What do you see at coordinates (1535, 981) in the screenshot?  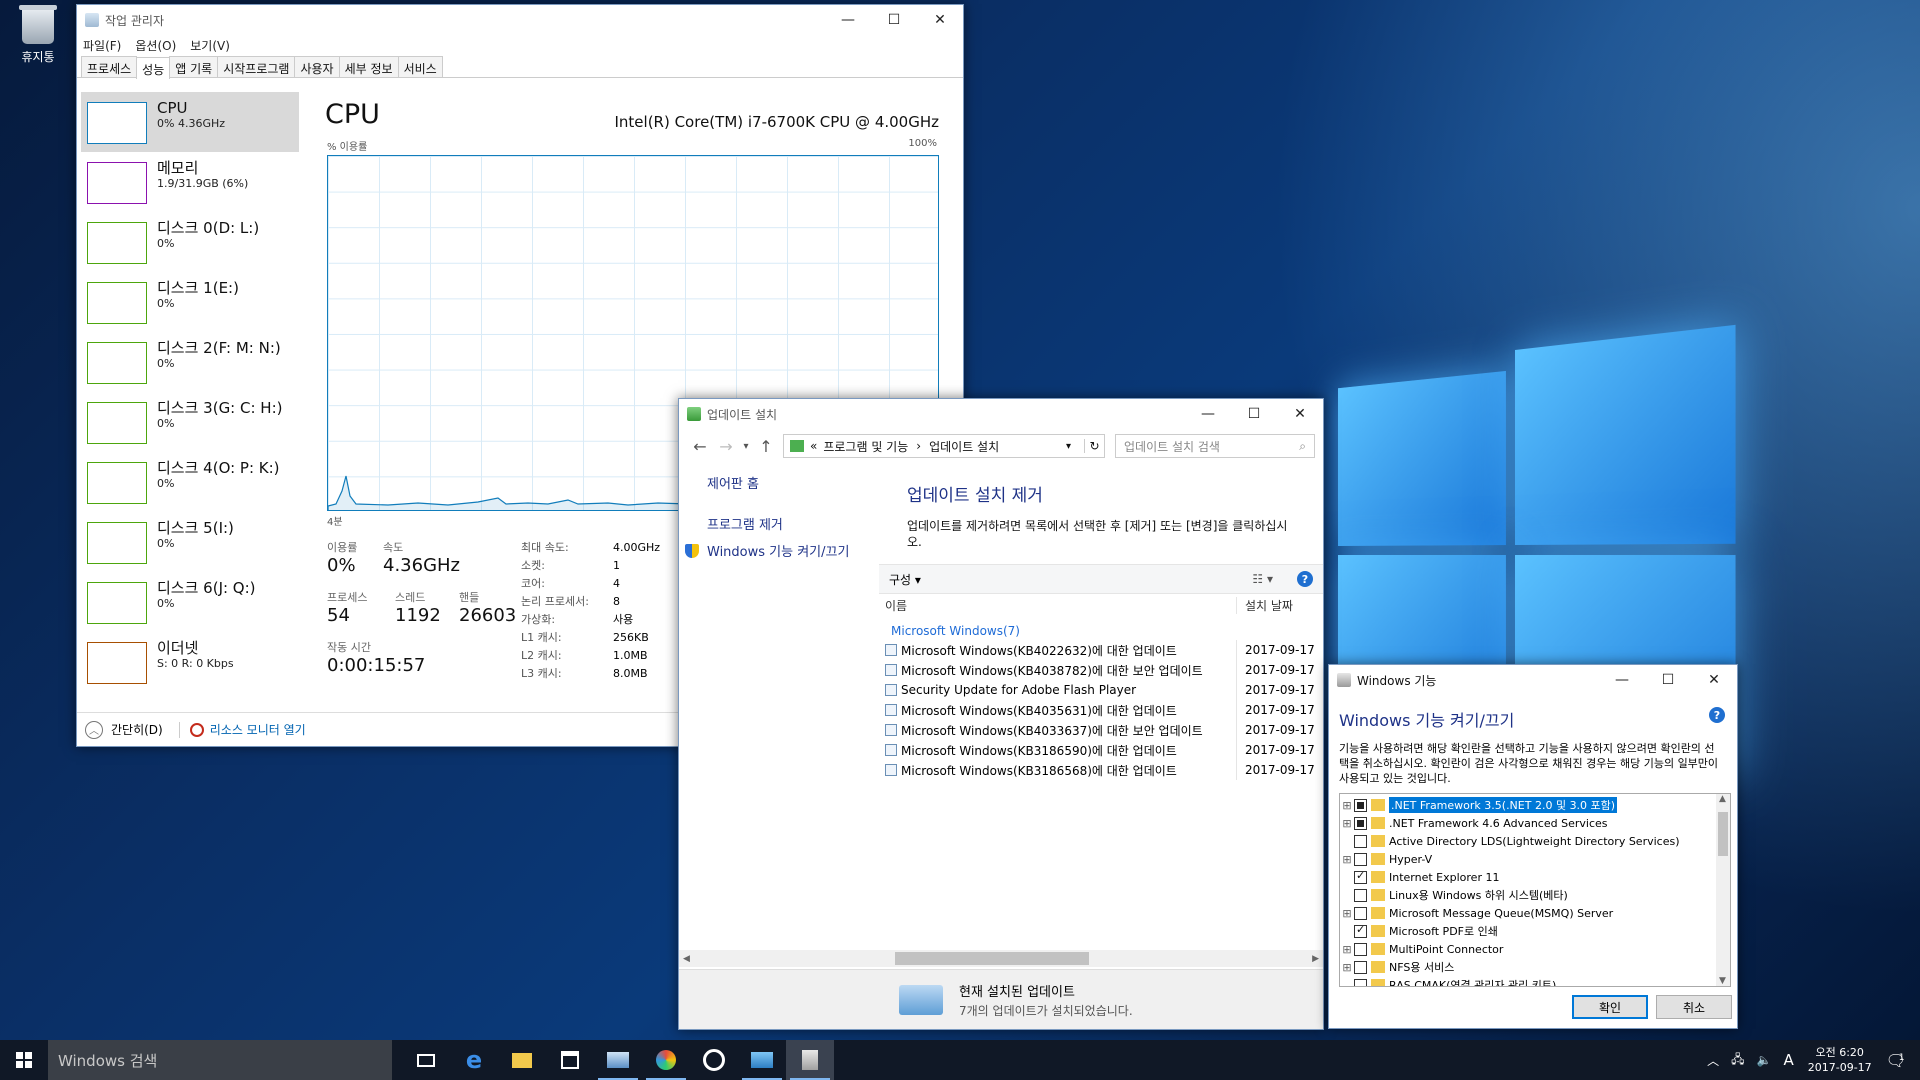 I see `feature-row: RAS CMAK(연결 관리자 관리 키트)` at bounding box center [1535, 981].